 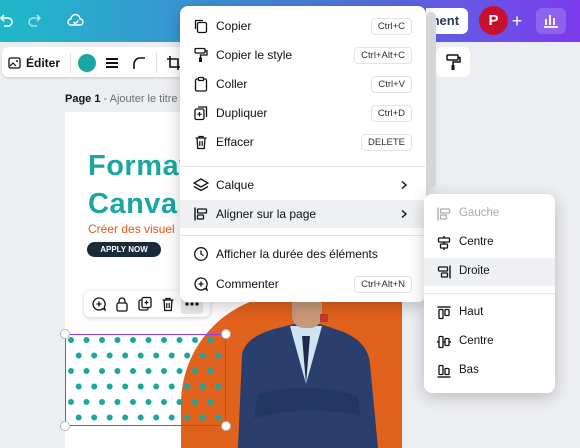 What do you see at coordinates (303, 26) in the screenshot?
I see `menu-item-copy: Copier Ctrl+C` at bounding box center [303, 26].